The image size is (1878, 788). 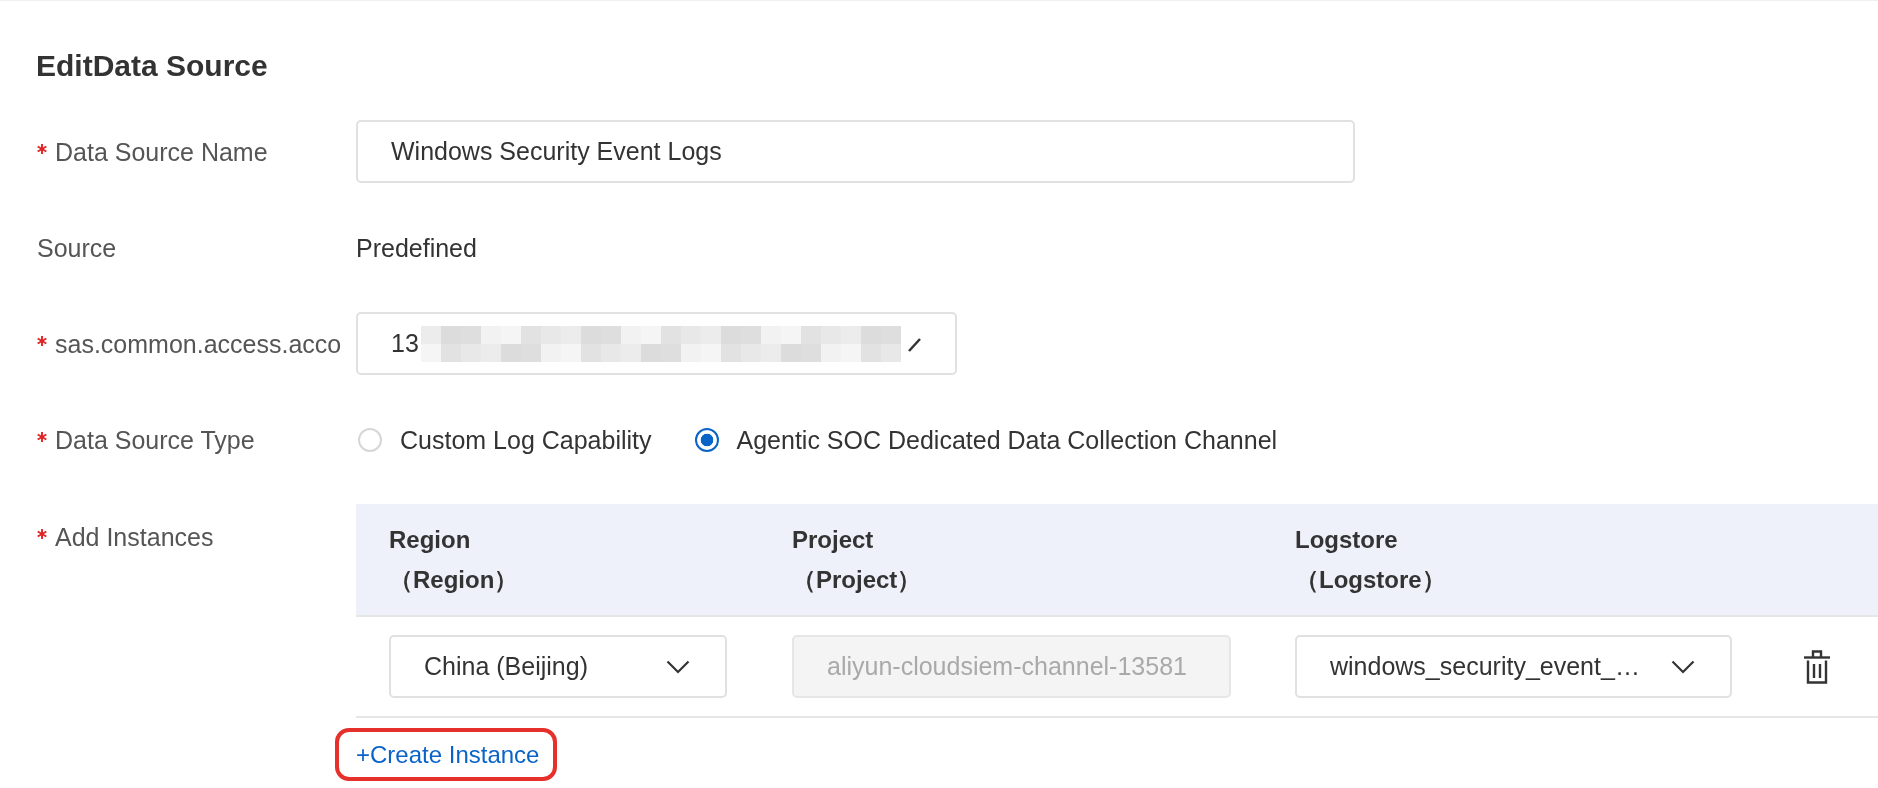 I want to click on create-instance-link: +Create Instance, so click(x=448, y=754).